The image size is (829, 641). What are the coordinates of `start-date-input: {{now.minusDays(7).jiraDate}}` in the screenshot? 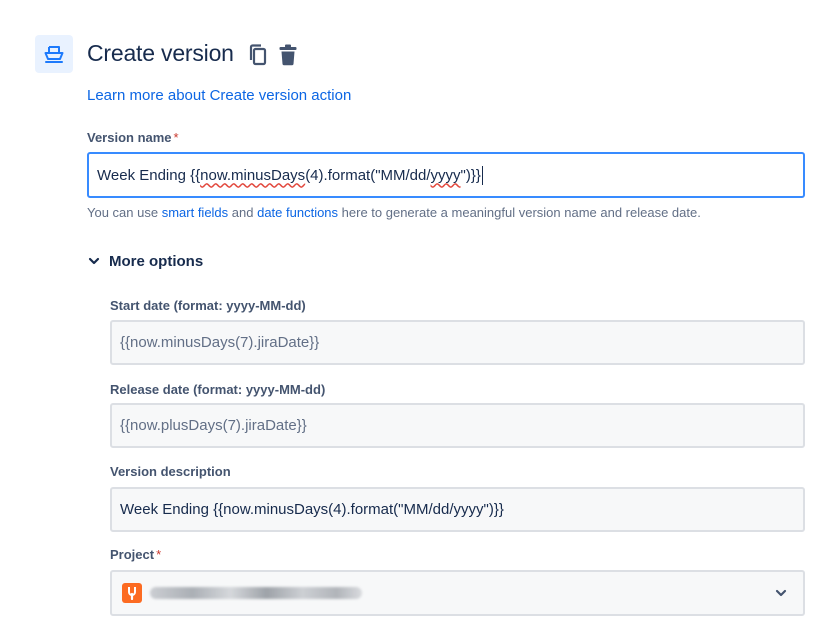 It's located at (457, 342).